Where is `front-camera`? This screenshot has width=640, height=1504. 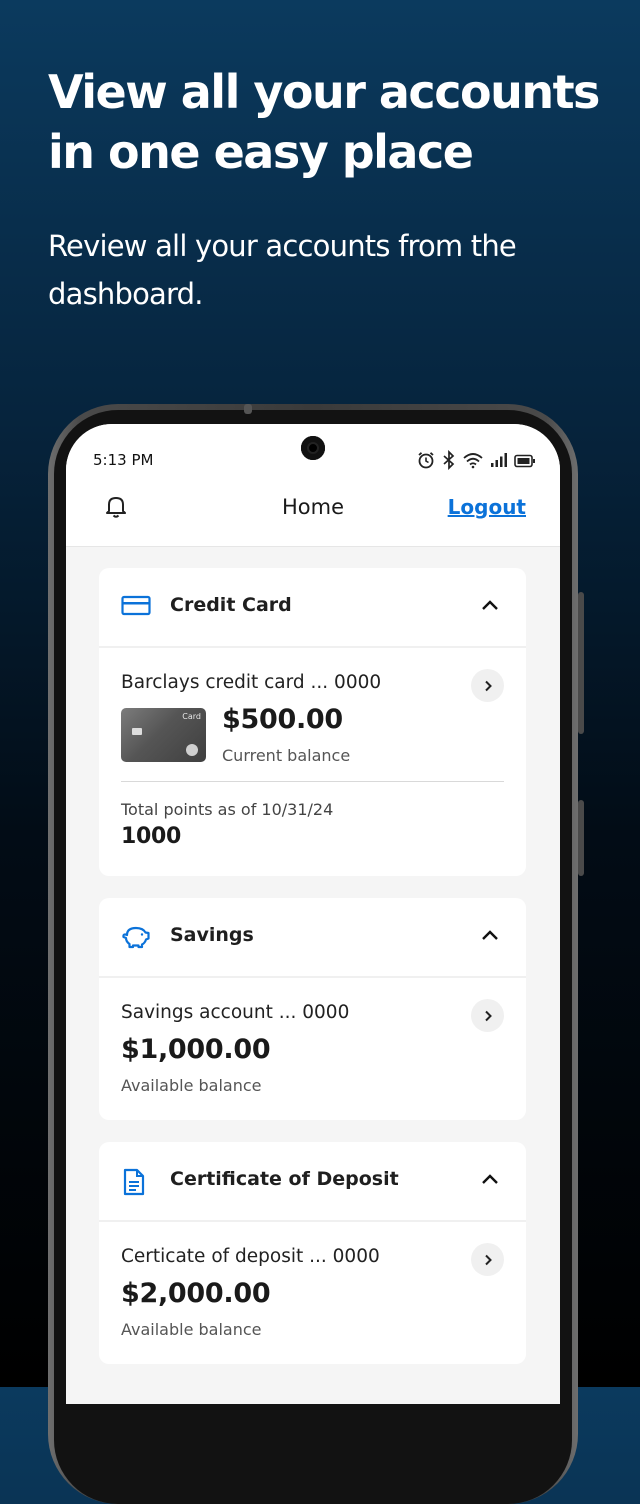
front-camera is located at coordinates (313, 448).